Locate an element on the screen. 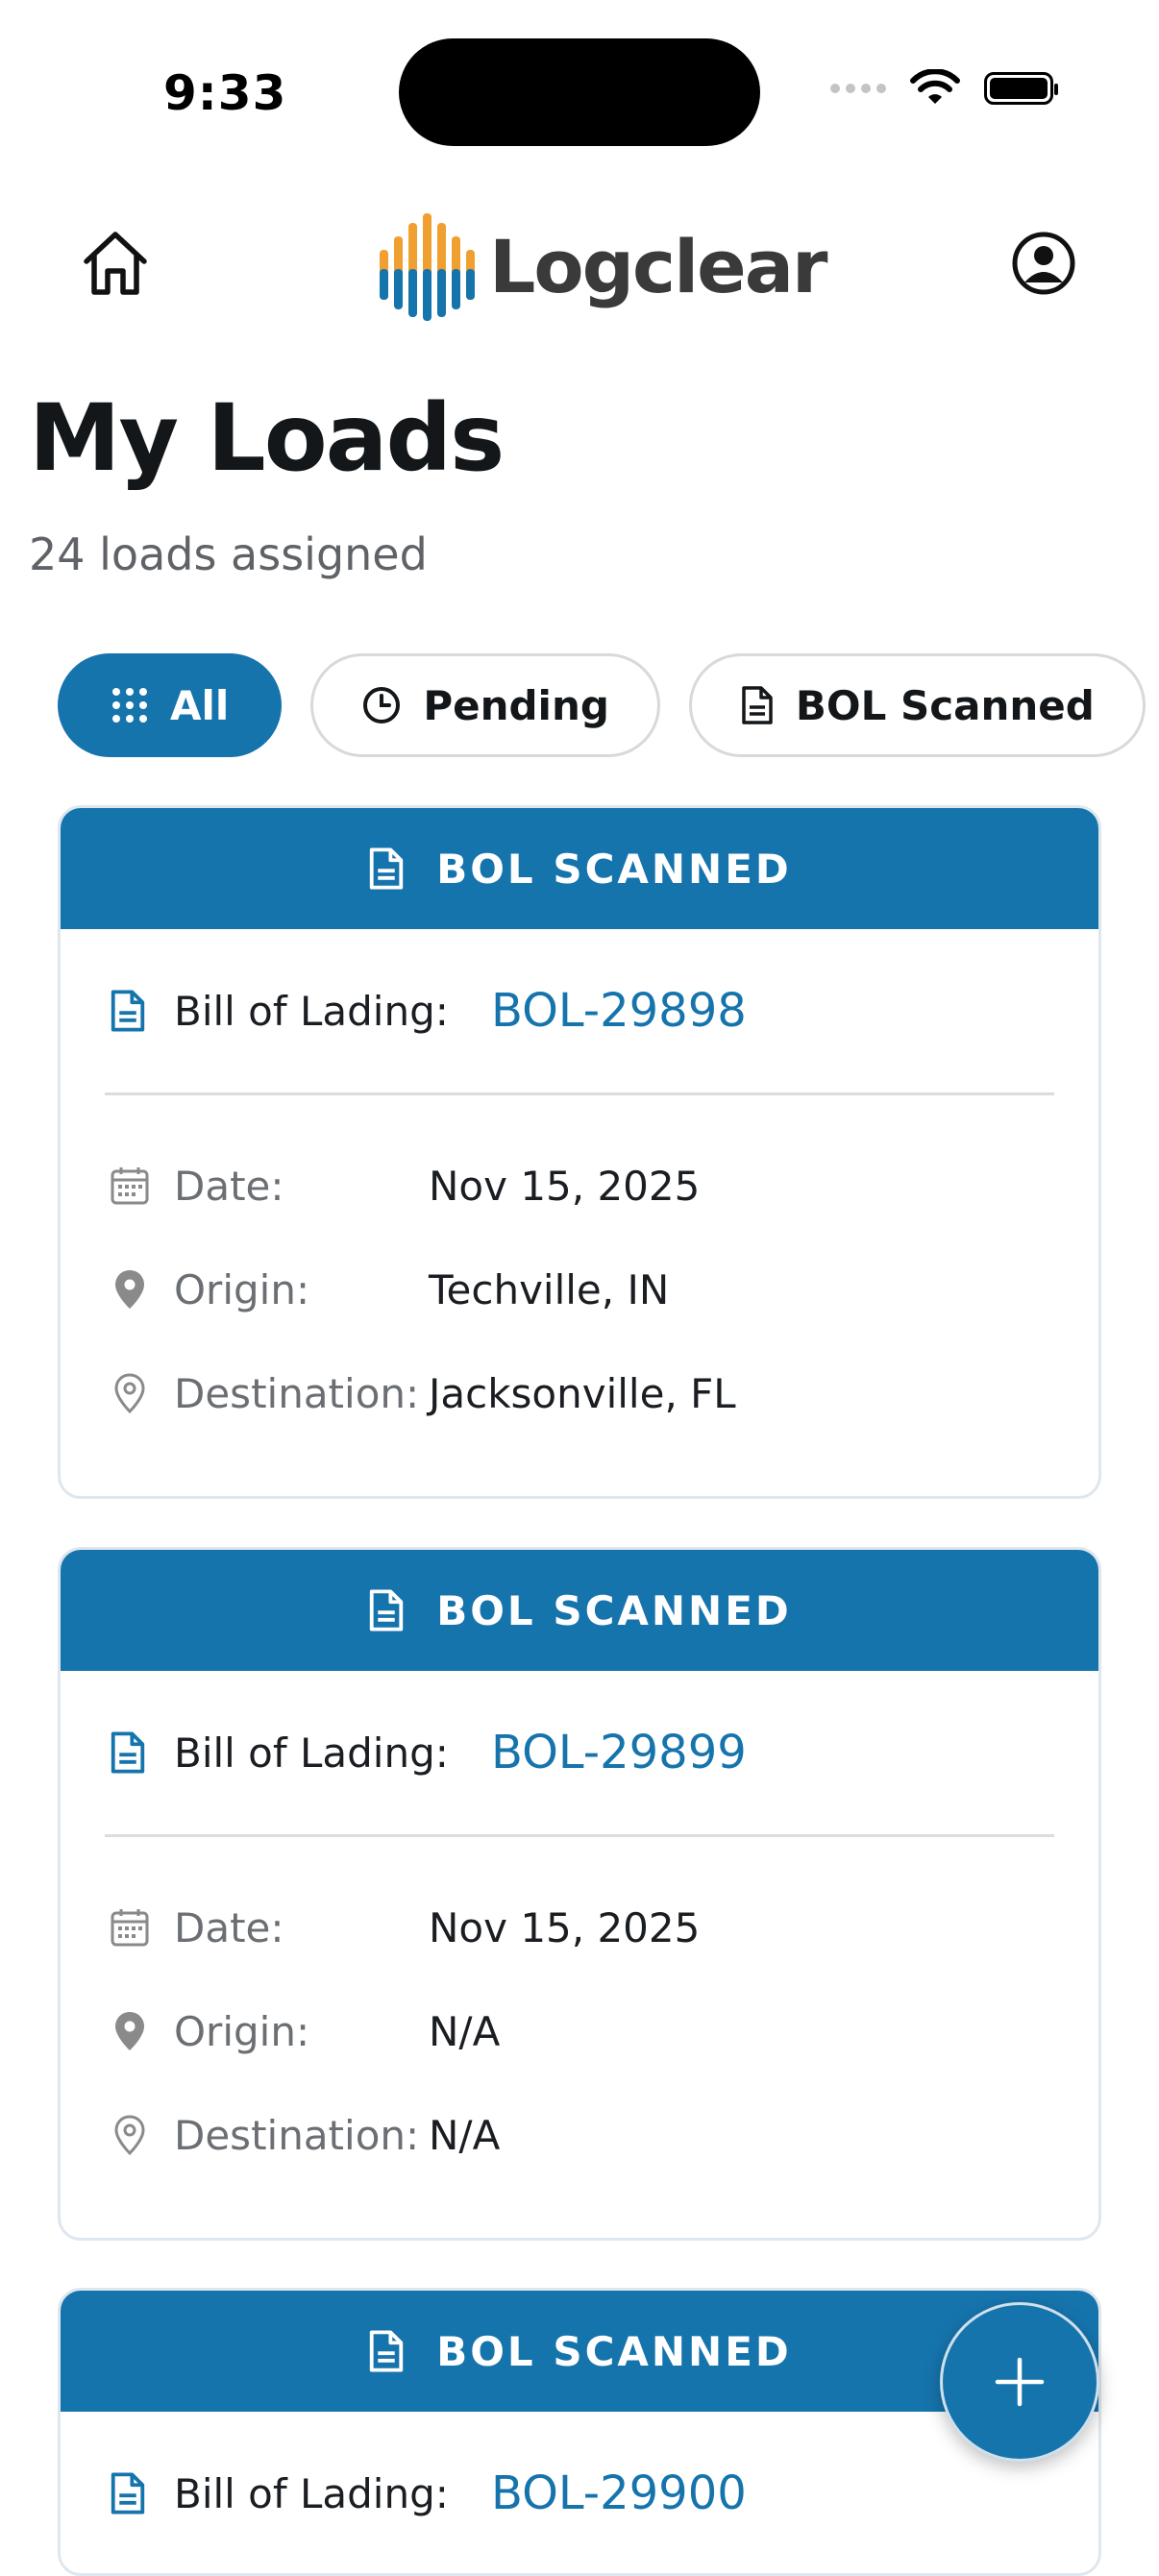 The width and height of the screenshot is (1159, 2576). filter-pending: Pending is located at coordinates (485, 705).